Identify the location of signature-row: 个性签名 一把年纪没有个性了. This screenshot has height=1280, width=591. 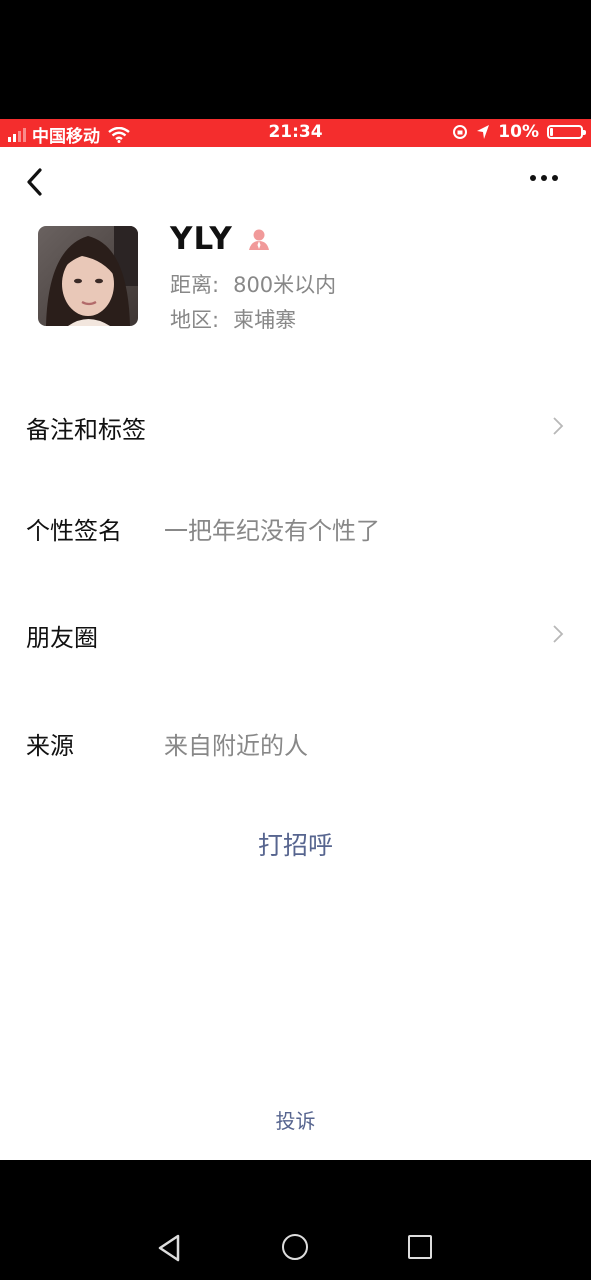
(296, 528).